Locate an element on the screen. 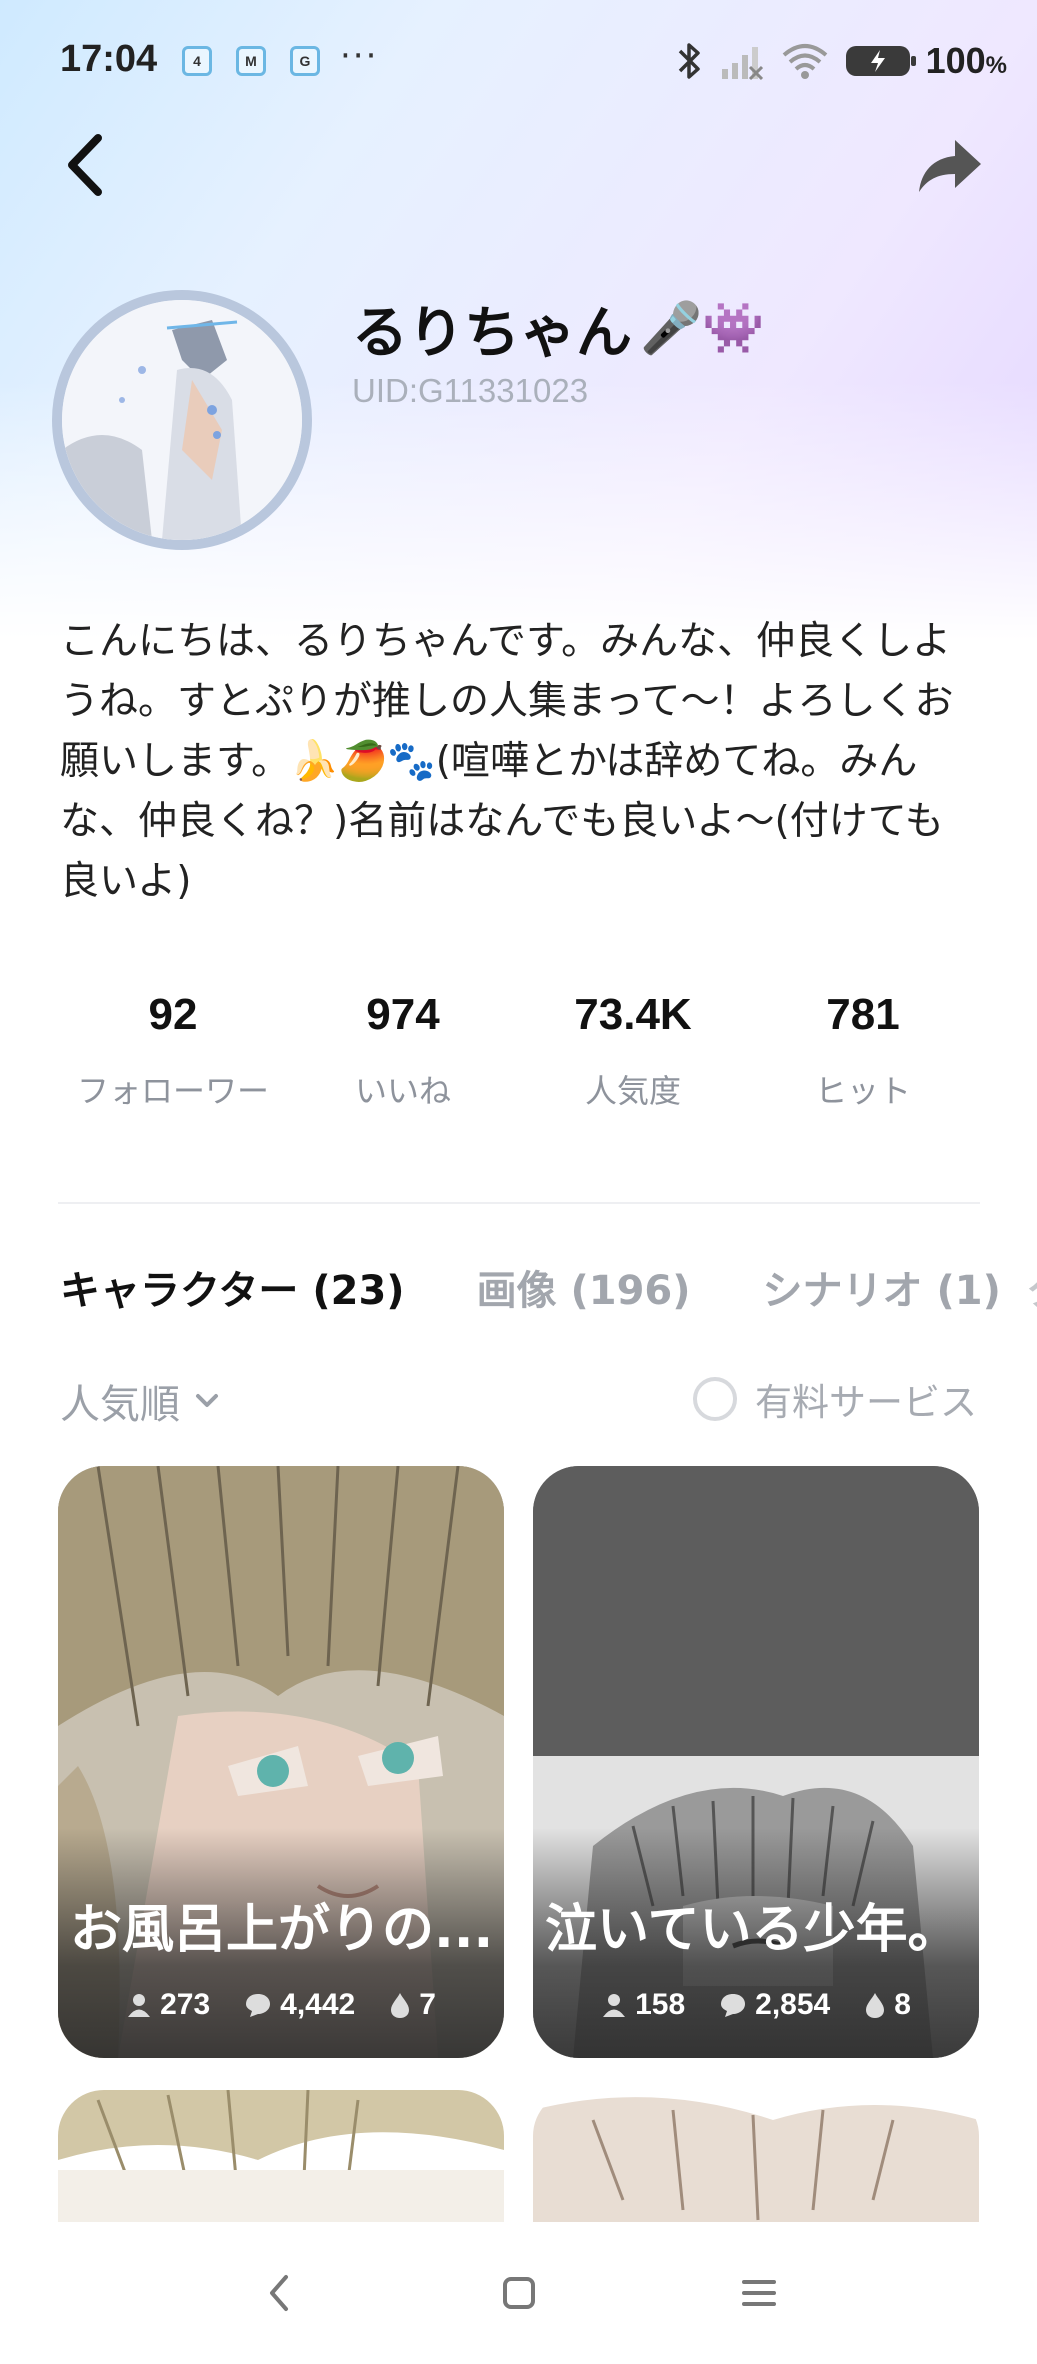 This screenshot has width=1037, height=2364. avatar-image is located at coordinates (182, 420).